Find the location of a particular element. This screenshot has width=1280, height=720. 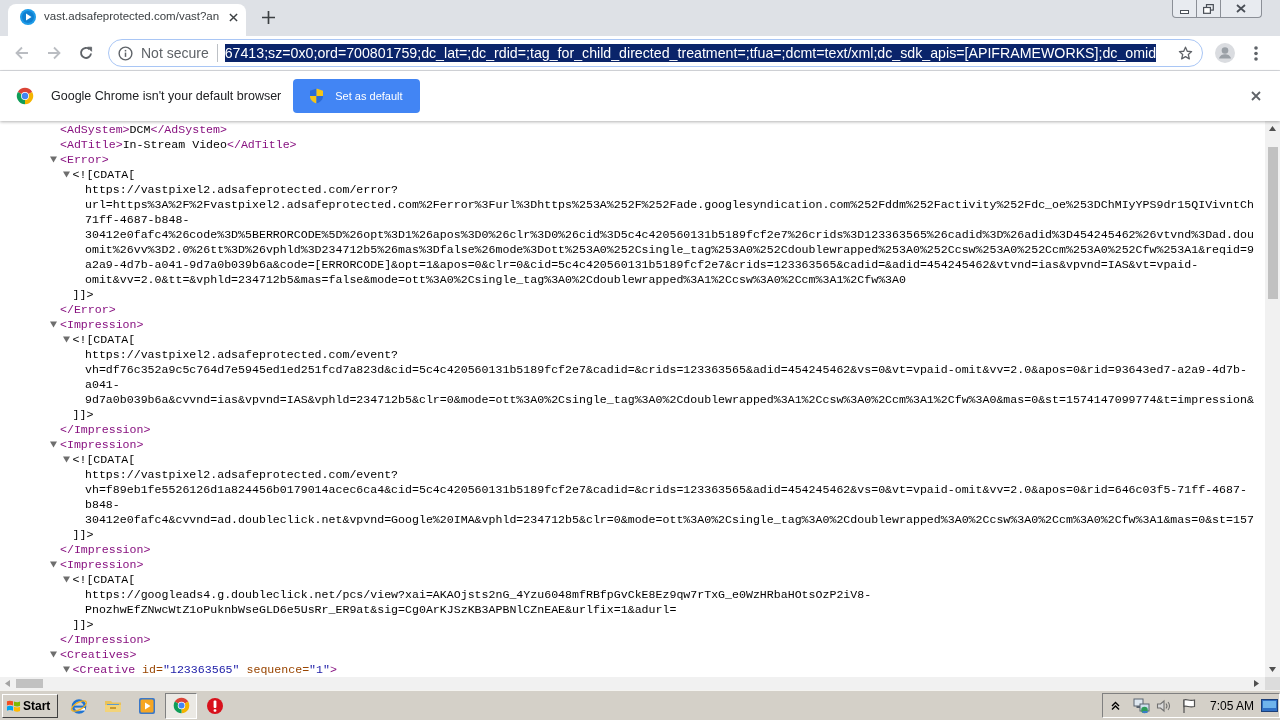

tab-title: vast.adsafeprotected.com/vast?an is located at coordinates (132, 17).